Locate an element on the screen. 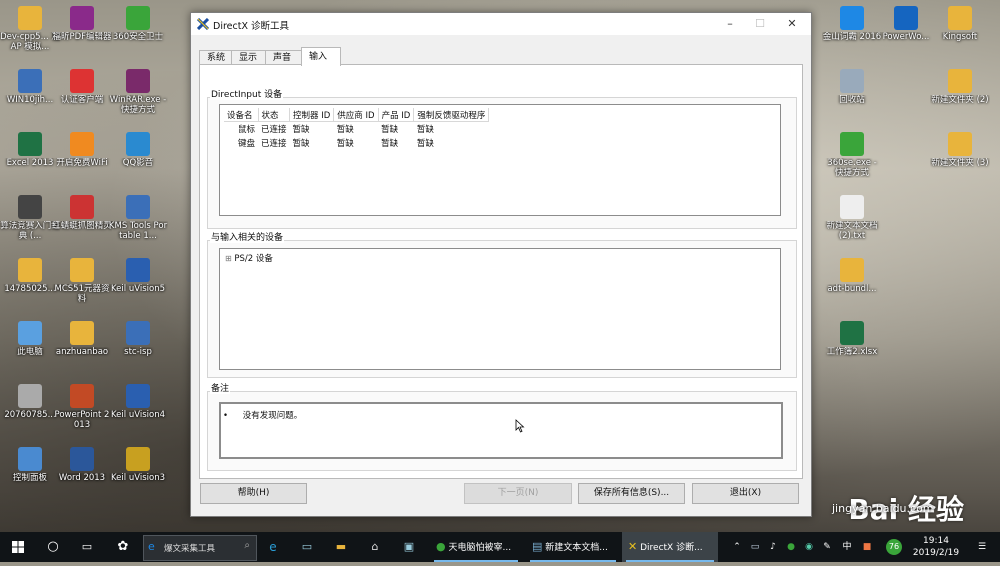  network-app-icon: ▣ is located at coordinates (409, 547).